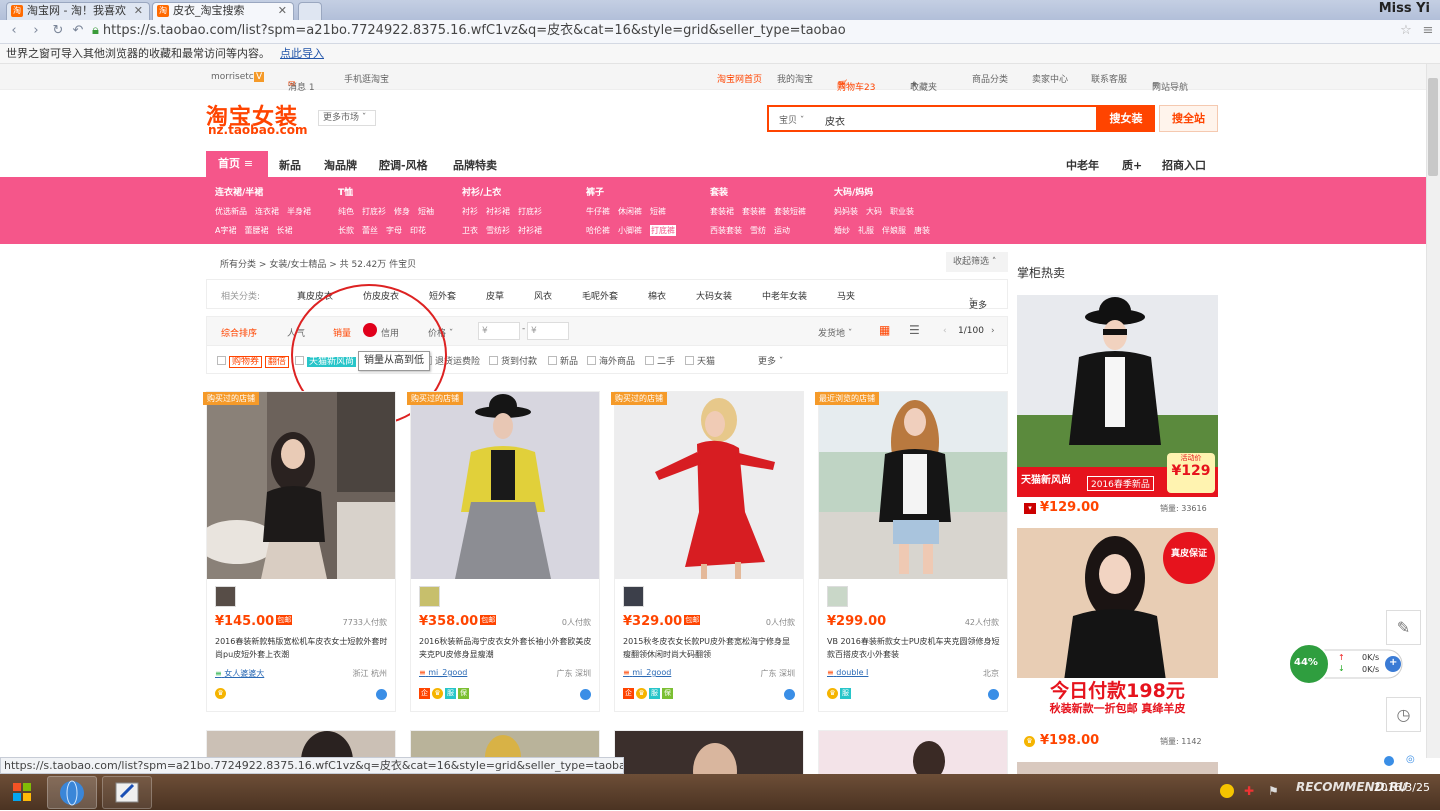 The width and height of the screenshot is (1440, 811). I want to click on category-link: 修身, so click(402, 211).